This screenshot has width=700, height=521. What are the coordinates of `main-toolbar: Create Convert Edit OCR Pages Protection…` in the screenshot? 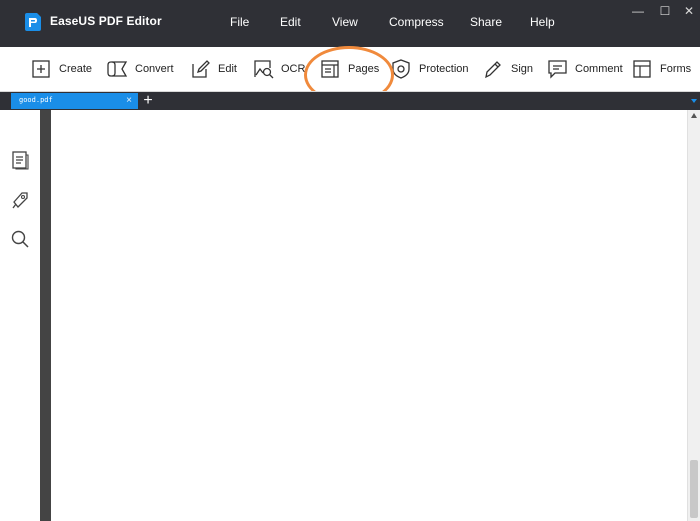 It's located at (350, 69).